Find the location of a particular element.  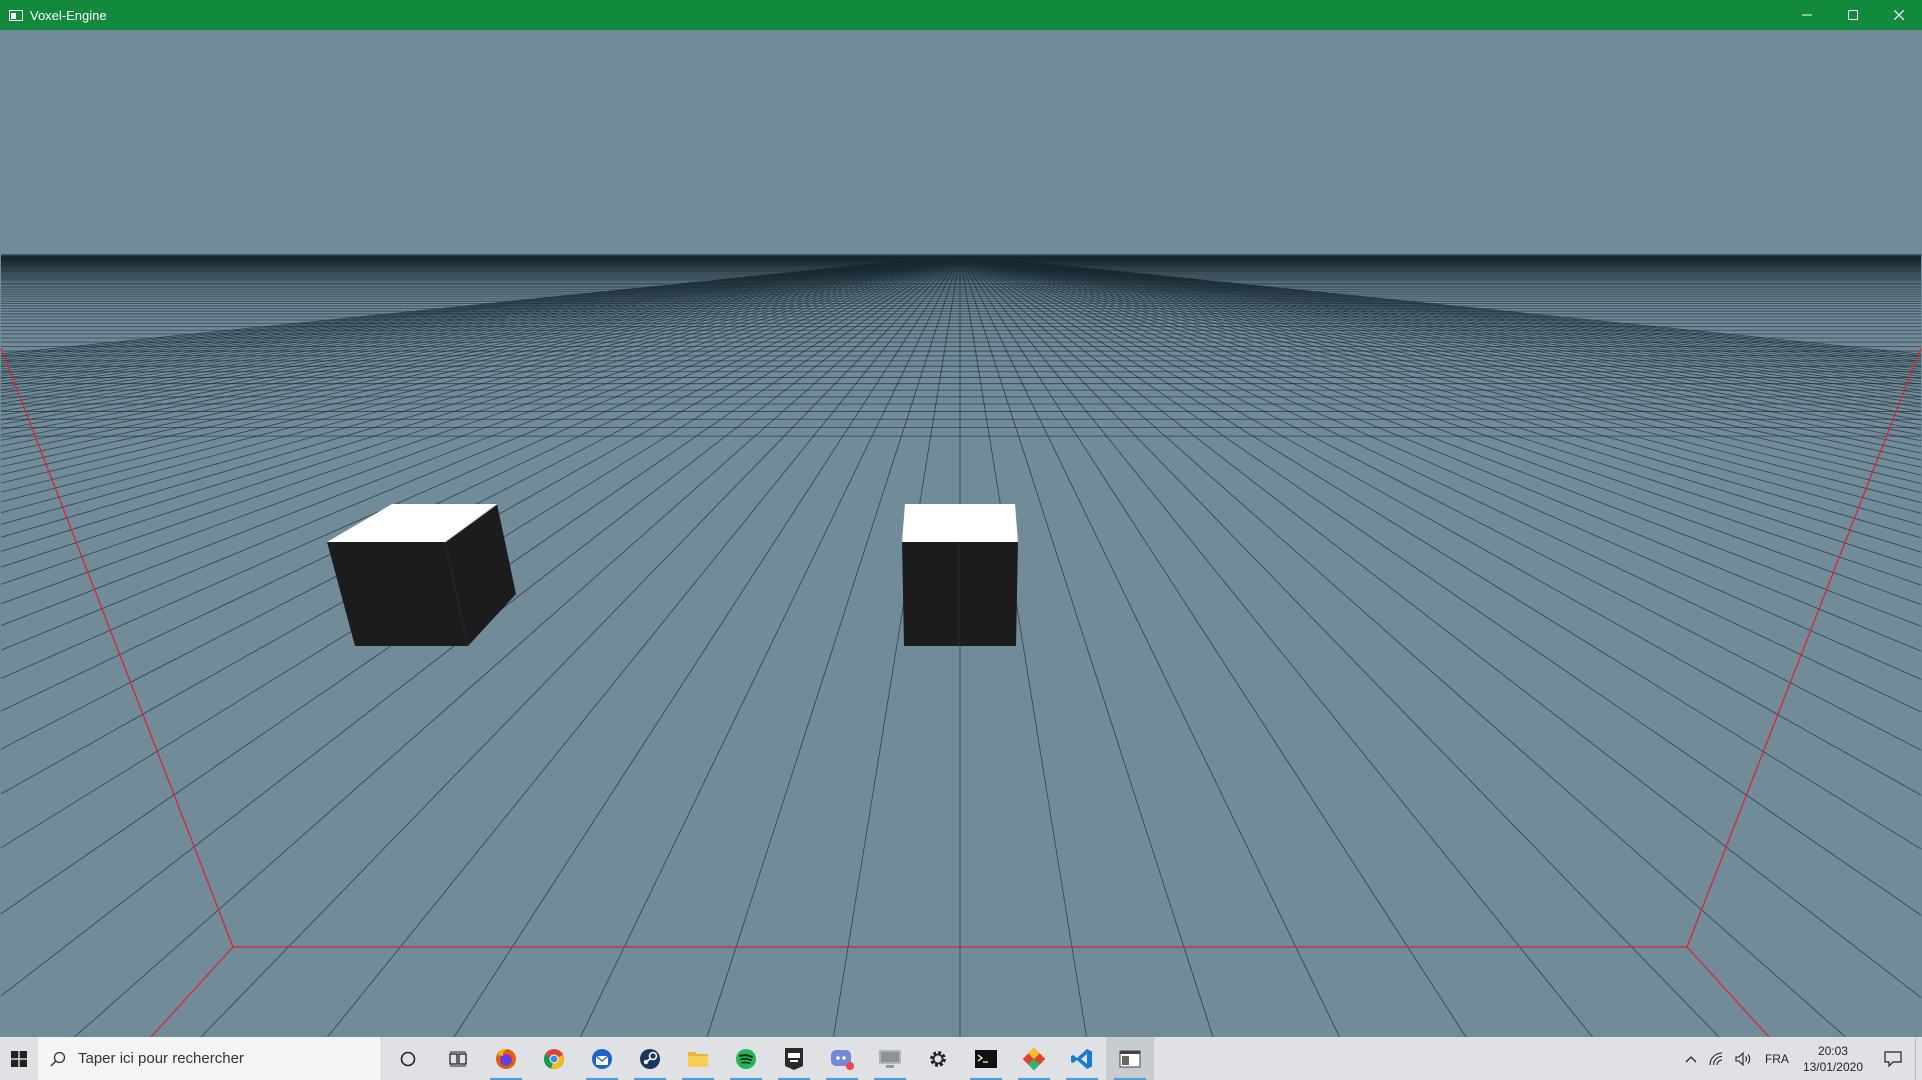

tray-network is located at coordinates (1716, 1058).